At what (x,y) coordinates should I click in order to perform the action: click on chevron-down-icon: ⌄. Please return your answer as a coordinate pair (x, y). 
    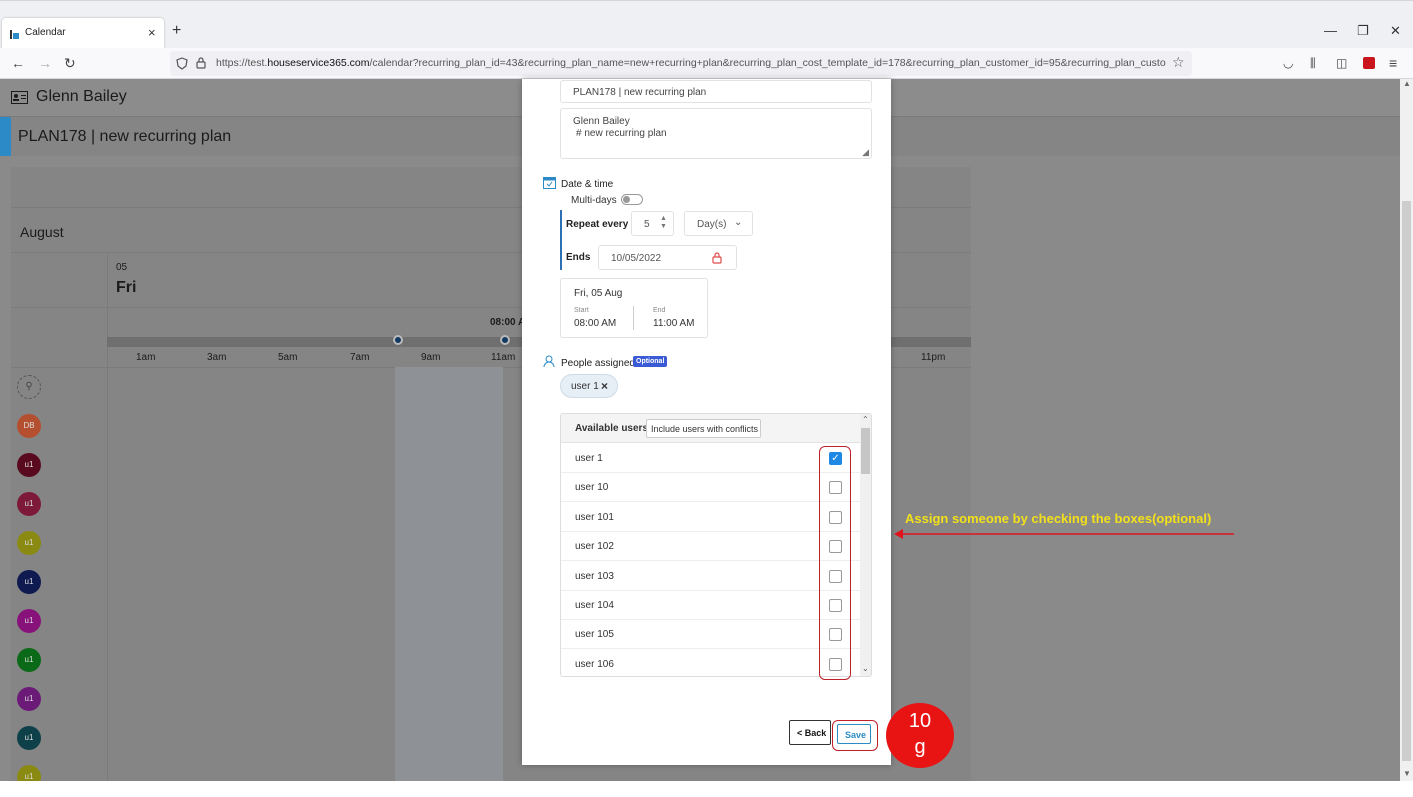
    Looking at the image, I should click on (738, 222).